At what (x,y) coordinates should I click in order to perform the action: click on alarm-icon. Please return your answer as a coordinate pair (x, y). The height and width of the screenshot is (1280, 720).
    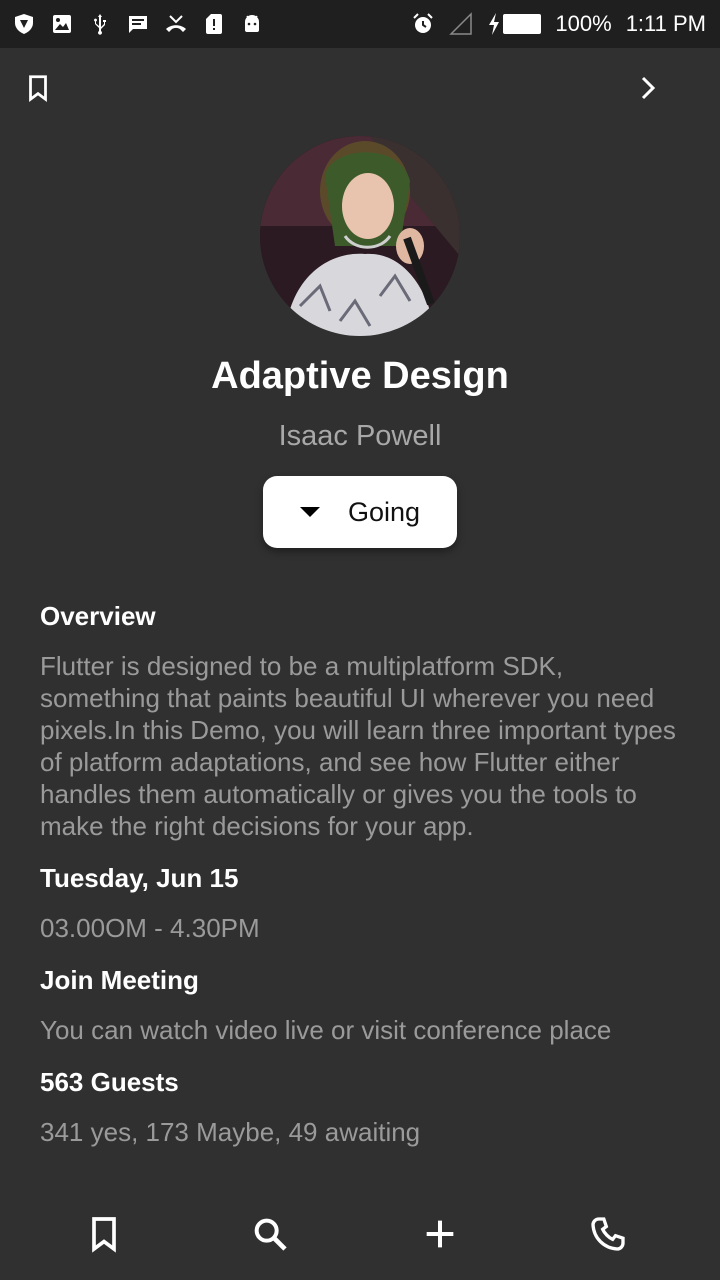
    Looking at the image, I should click on (423, 24).